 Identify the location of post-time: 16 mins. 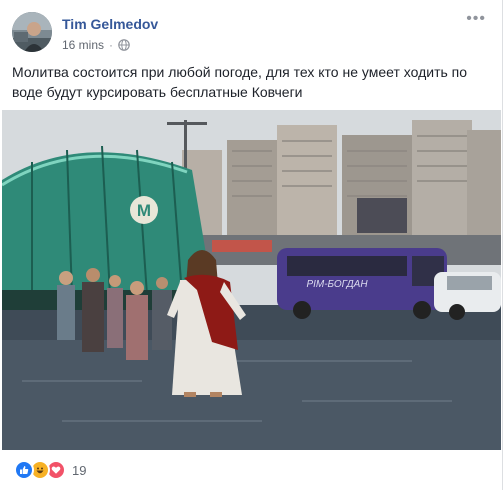
(83, 45).